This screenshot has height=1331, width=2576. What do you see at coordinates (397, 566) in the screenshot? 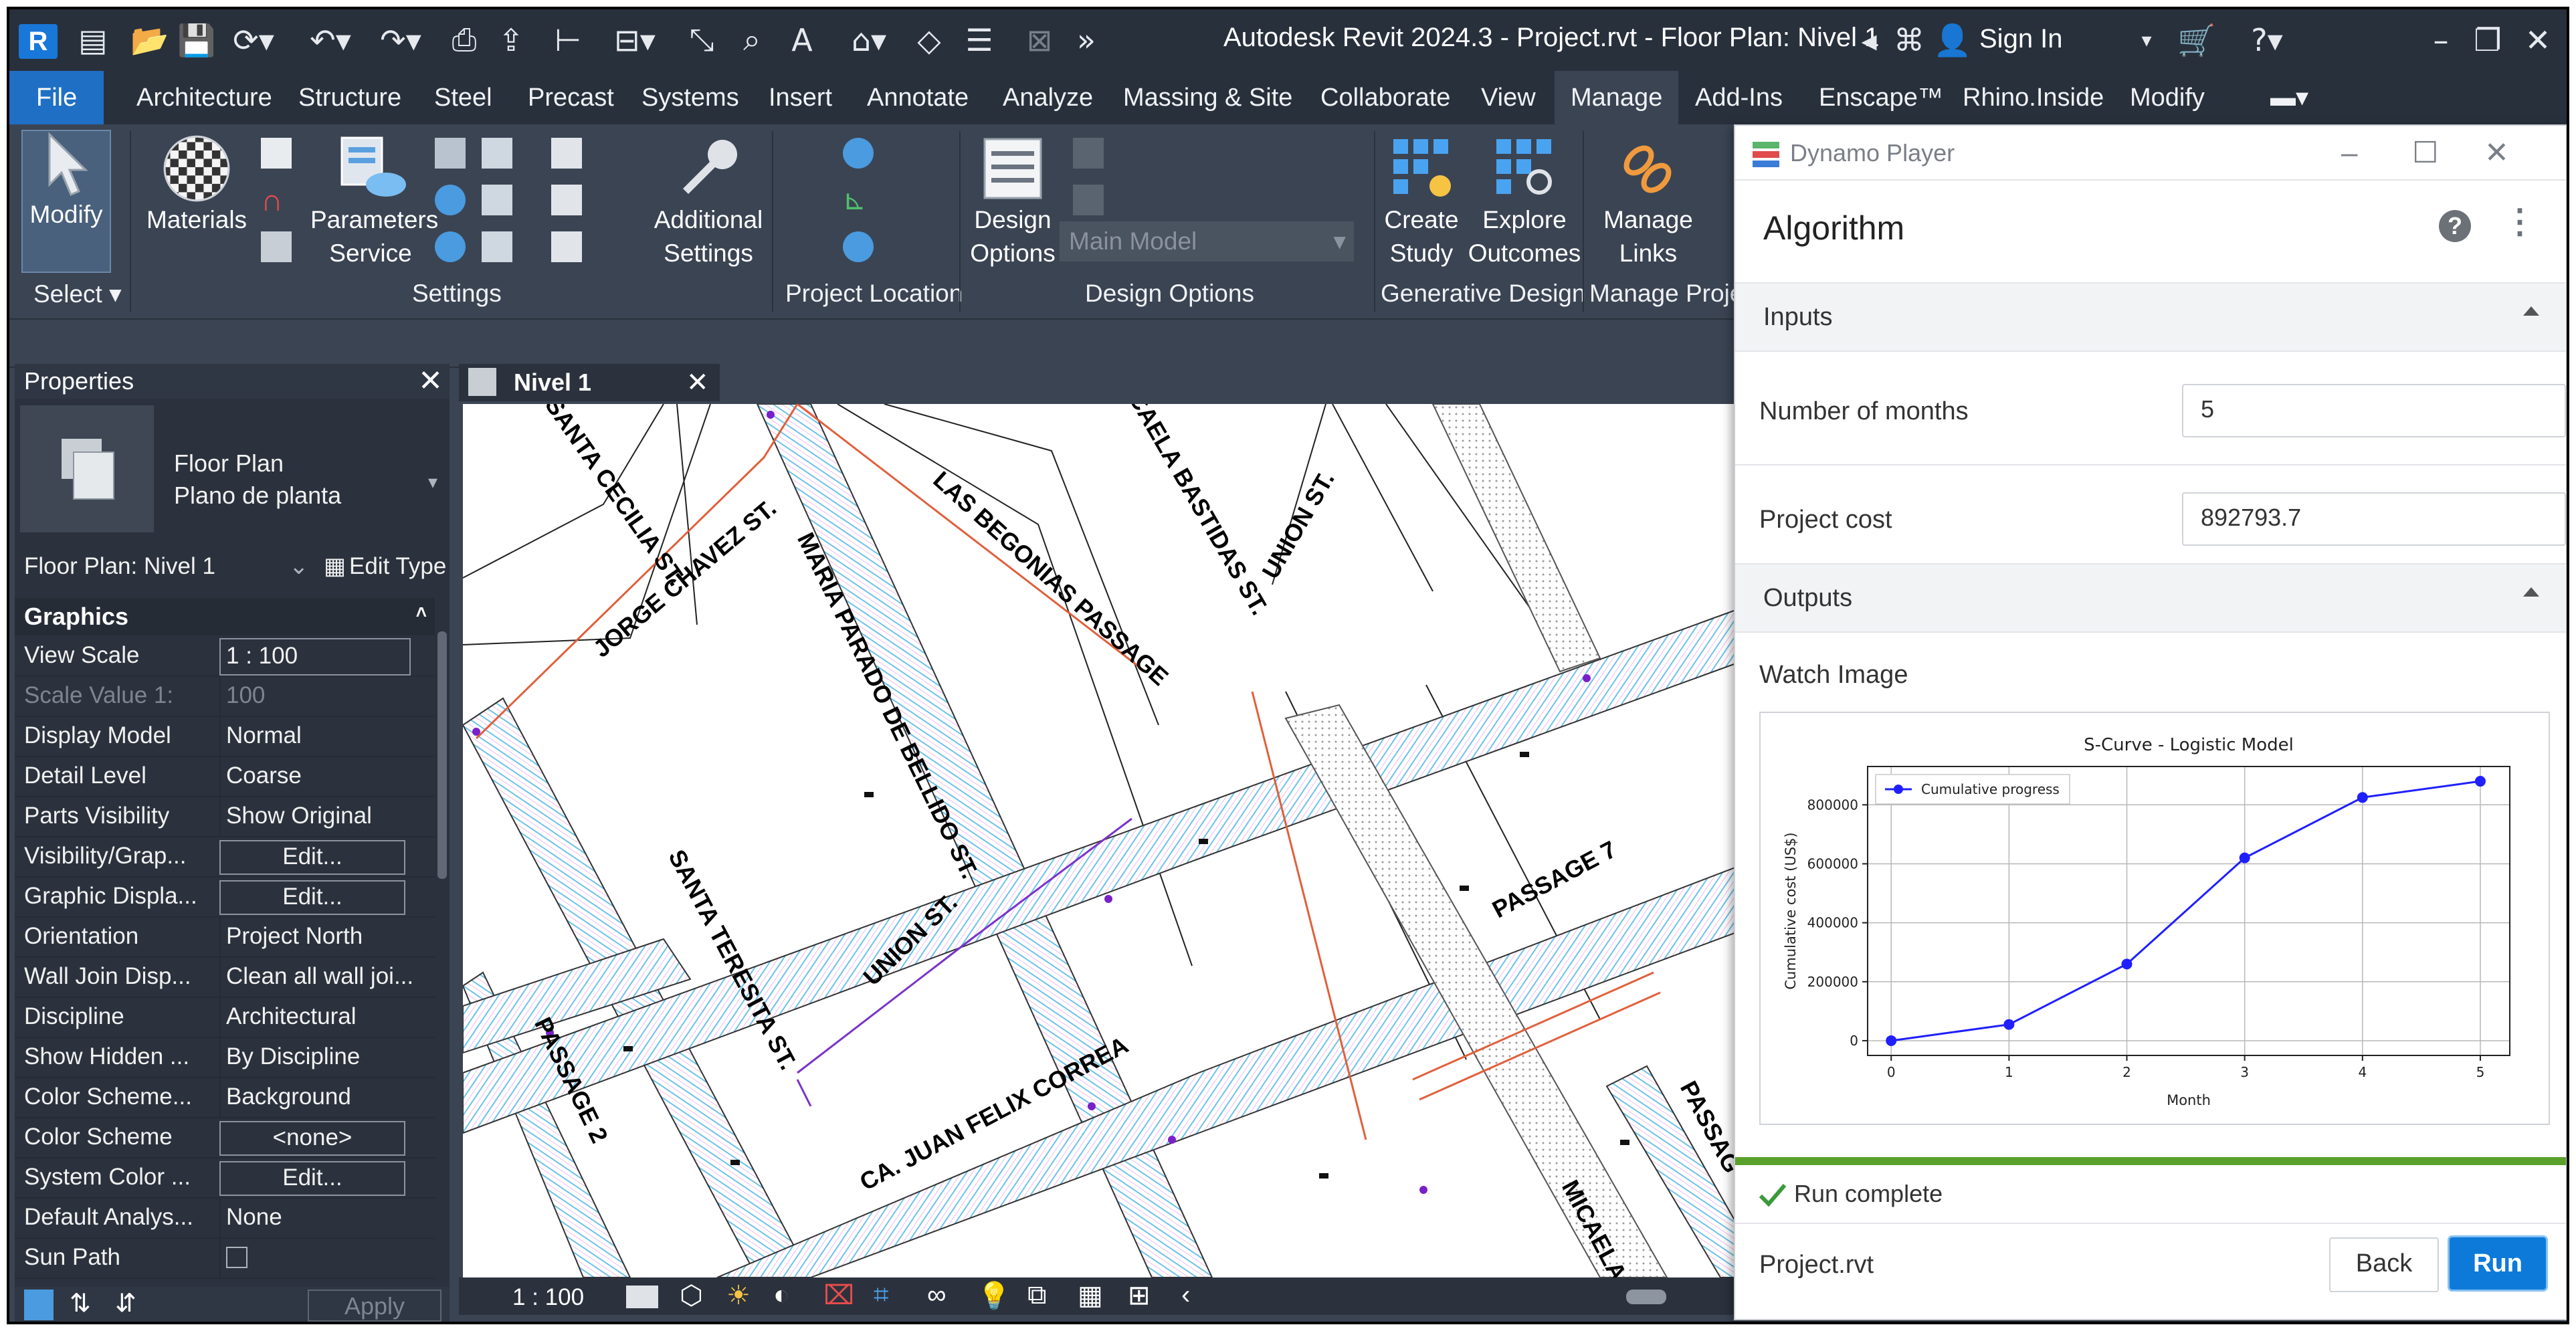
I see `edit-type-button: Edit Type` at bounding box center [397, 566].